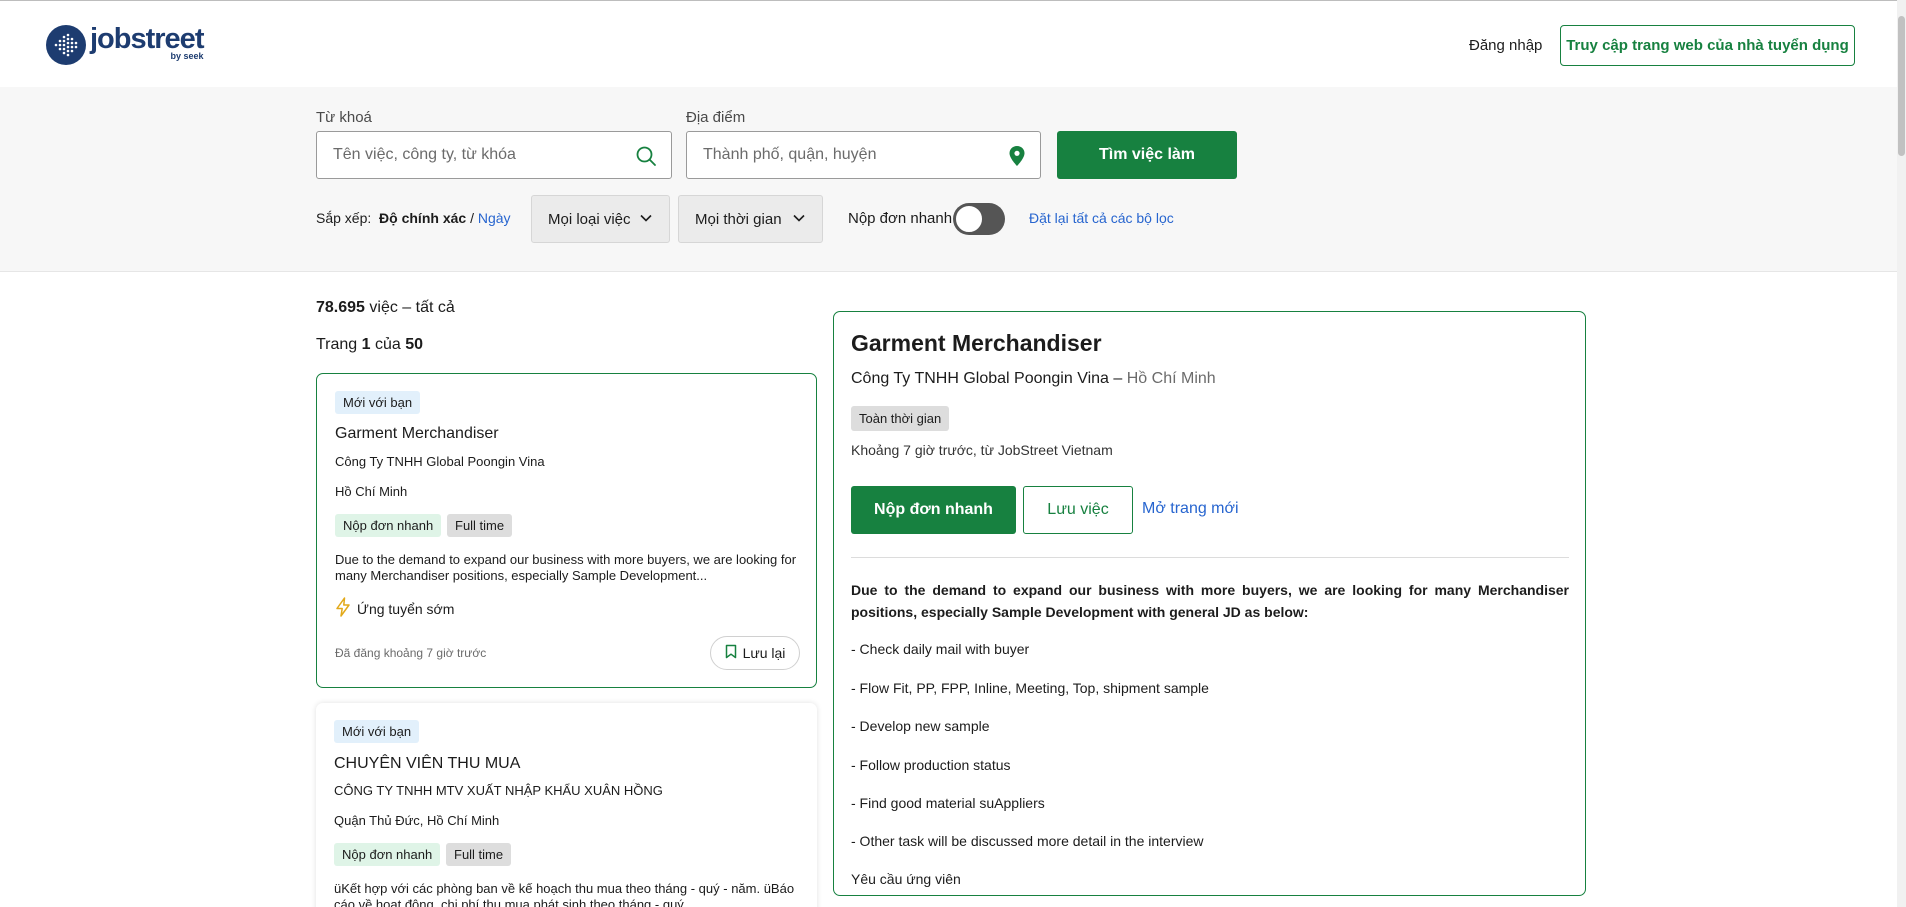 Image resolution: width=1906 pixels, height=907 pixels. I want to click on page-current: 1, so click(366, 344).